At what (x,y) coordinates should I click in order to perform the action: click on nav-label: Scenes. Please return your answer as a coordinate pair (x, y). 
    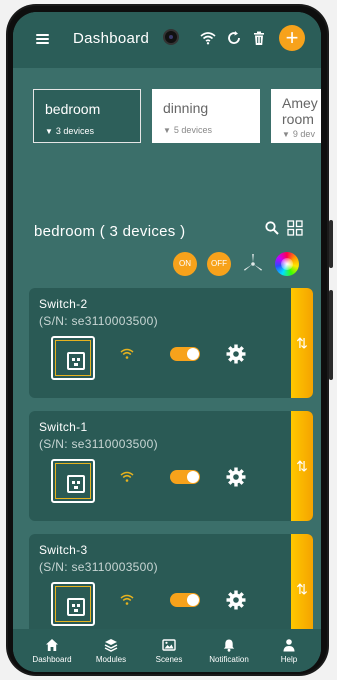
    Looking at the image, I should click on (169, 659).